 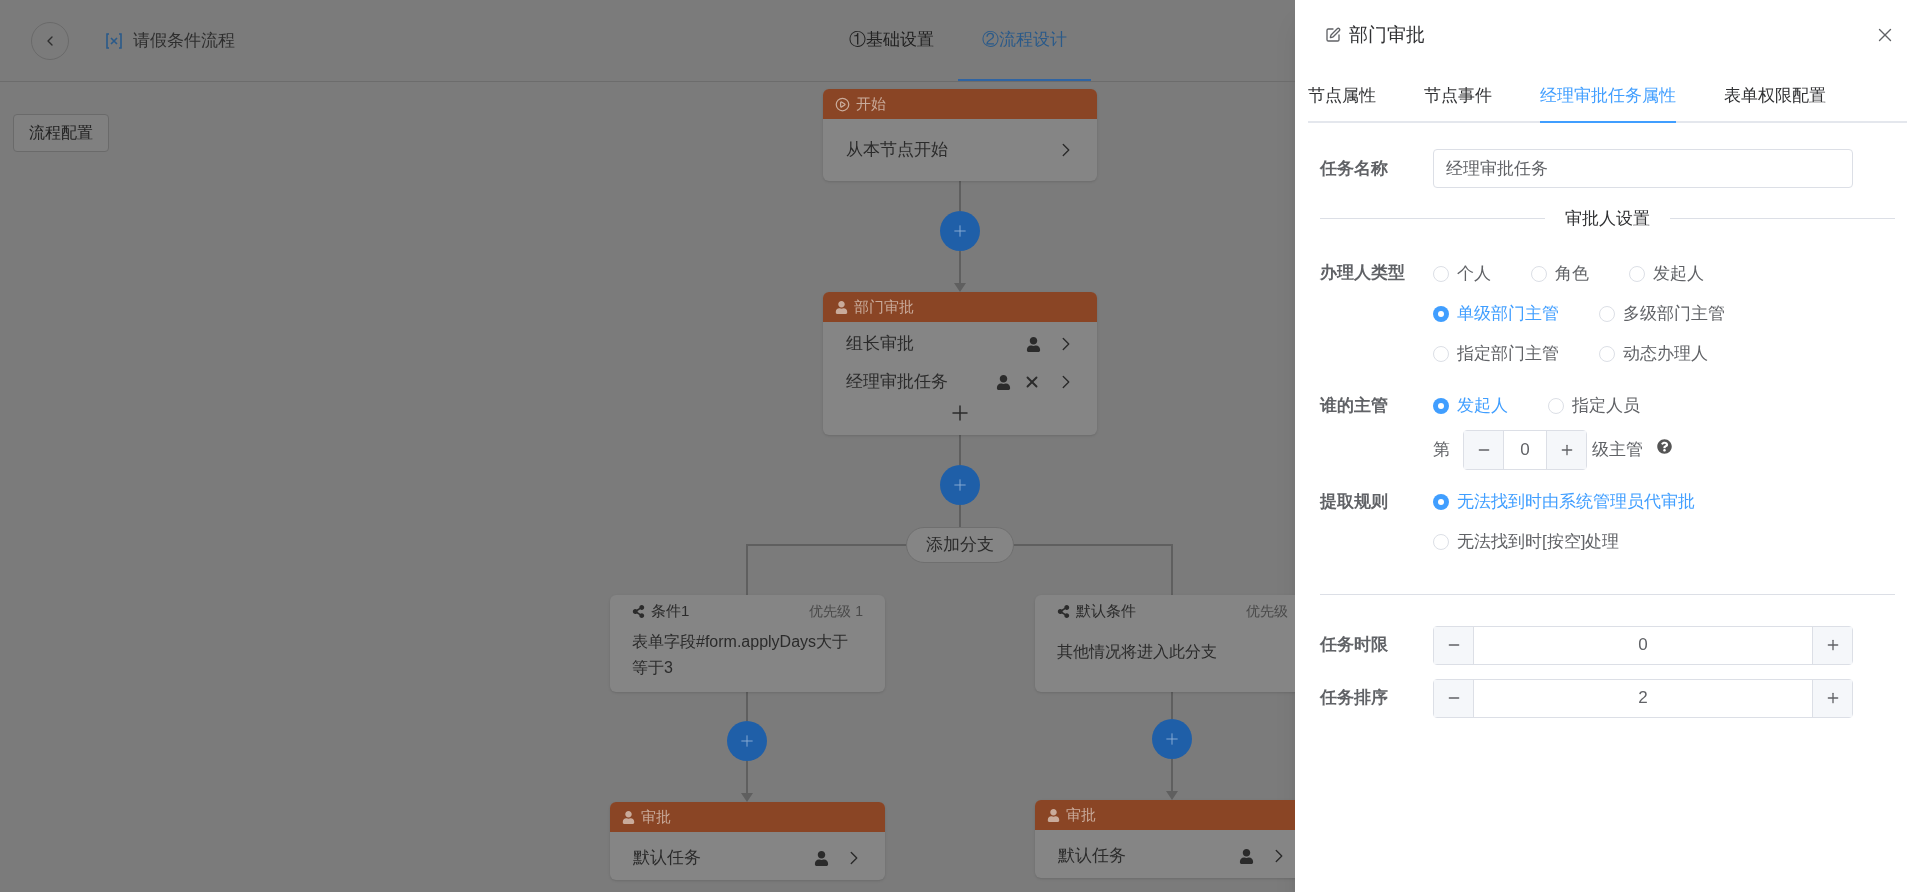 I want to click on condition-name: 条件1, so click(x=671, y=610).